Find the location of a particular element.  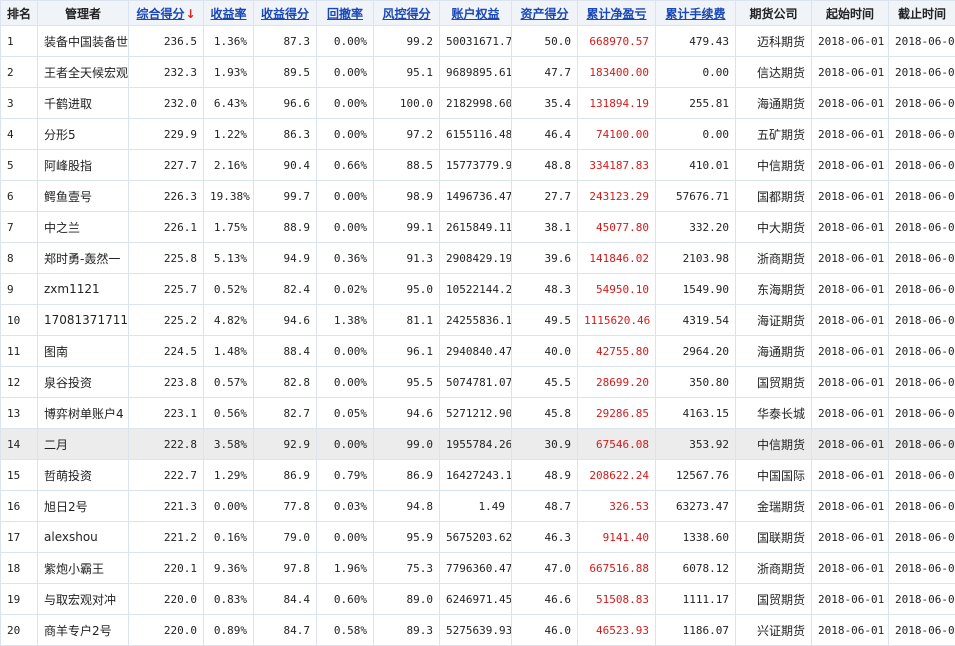

cell-manager: 鳄鱼壹号 is located at coordinates (83, 196).